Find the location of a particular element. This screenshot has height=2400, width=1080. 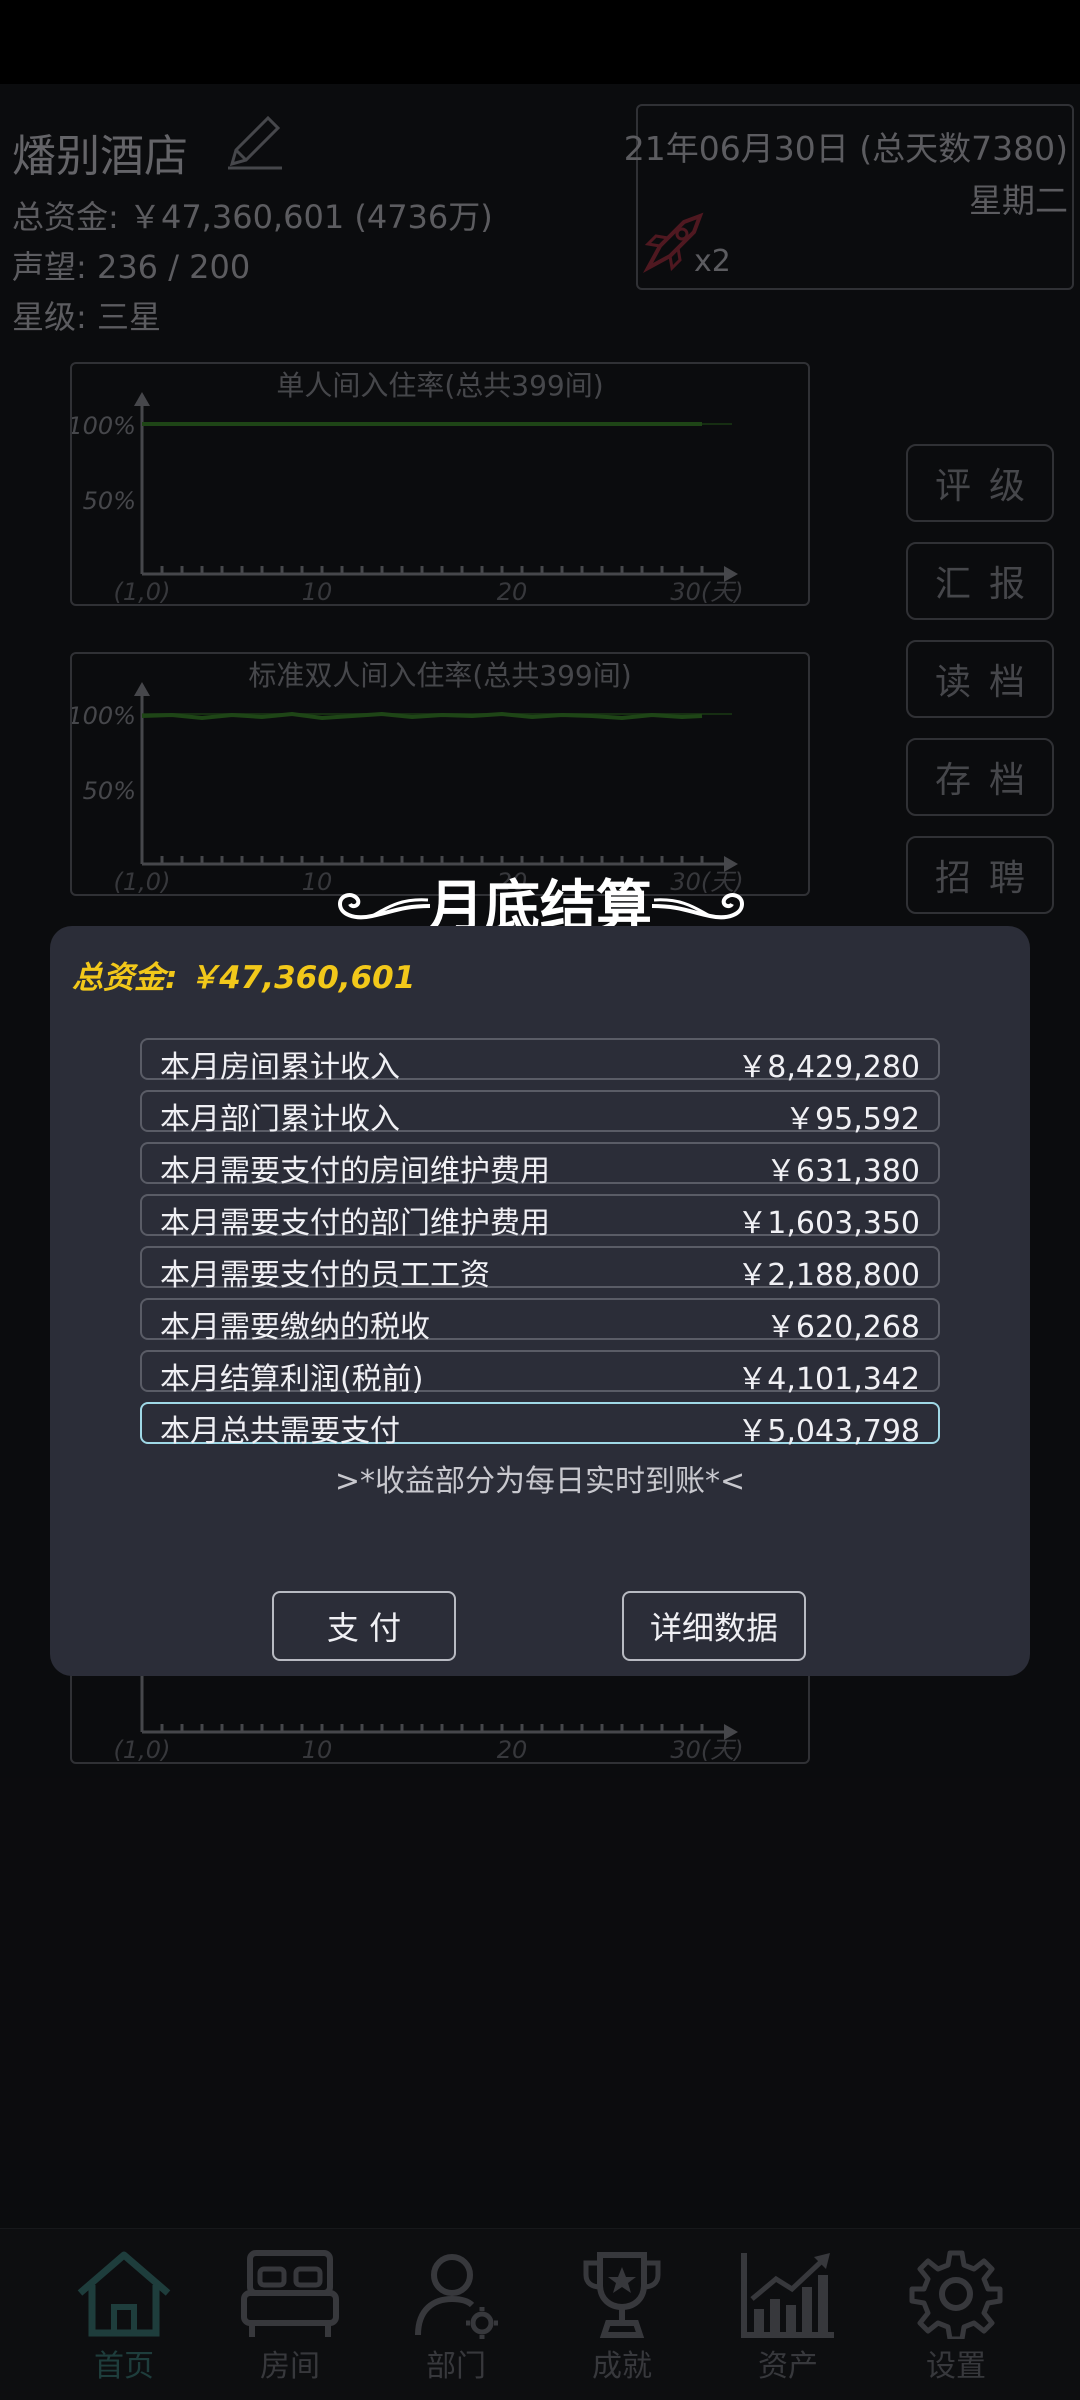

settlement-row: 本月需要支付的房间维护费用 ￥631,380 is located at coordinates (540, 1165).